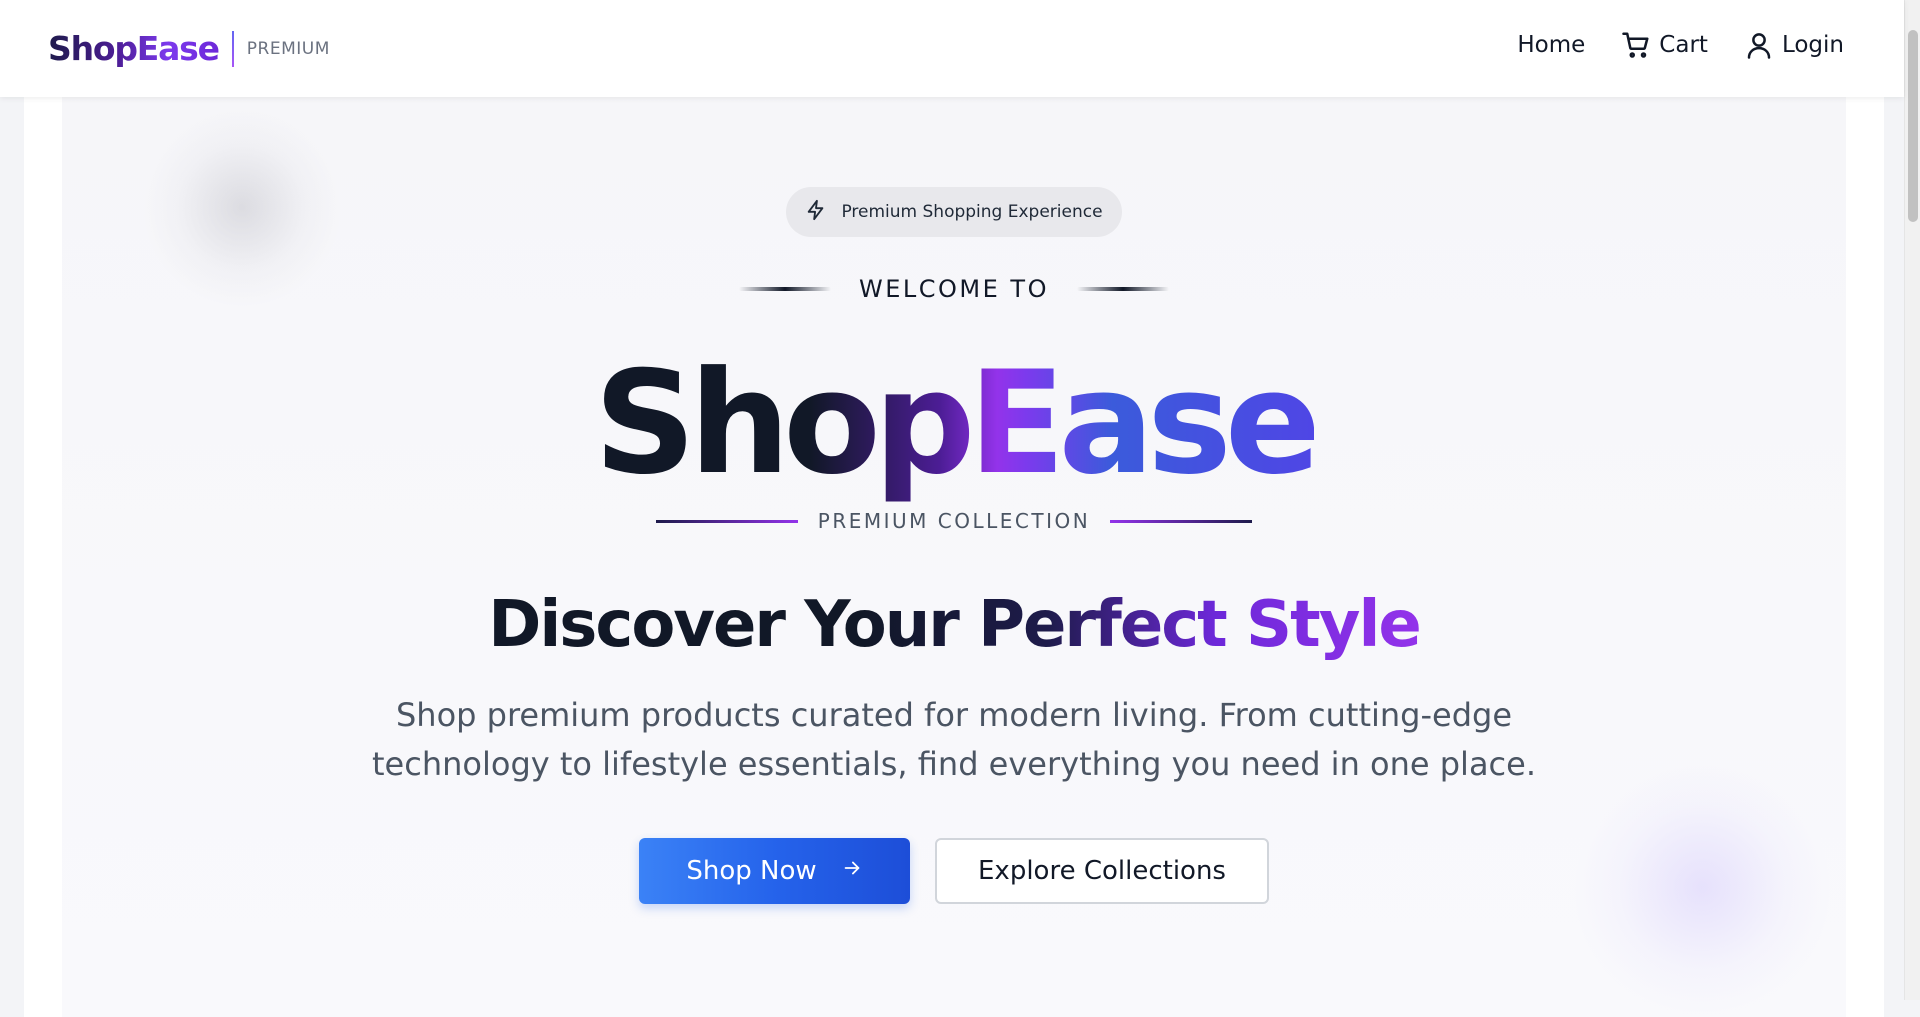 The image size is (1920, 1017). I want to click on welcome-row: WELCOME TO, so click(954, 289).